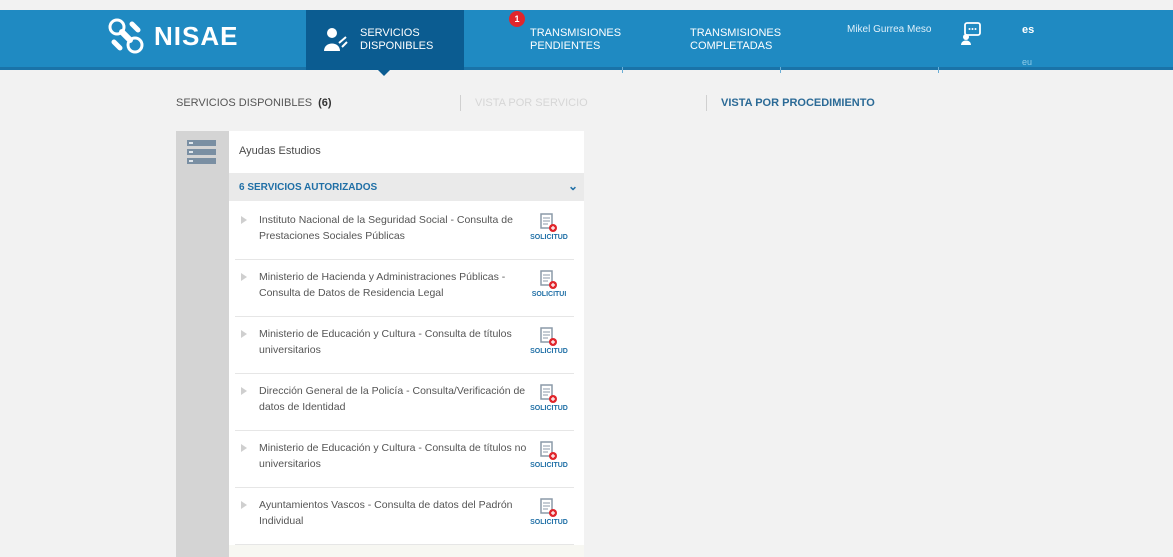 This screenshot has height=557, width=1173. What do you see at coordinates (308, 187) in the screenshot?
I see `authorized-services-label: 6 SERVICIOS AUTORIZADOS` at bounding box center [308, 187].